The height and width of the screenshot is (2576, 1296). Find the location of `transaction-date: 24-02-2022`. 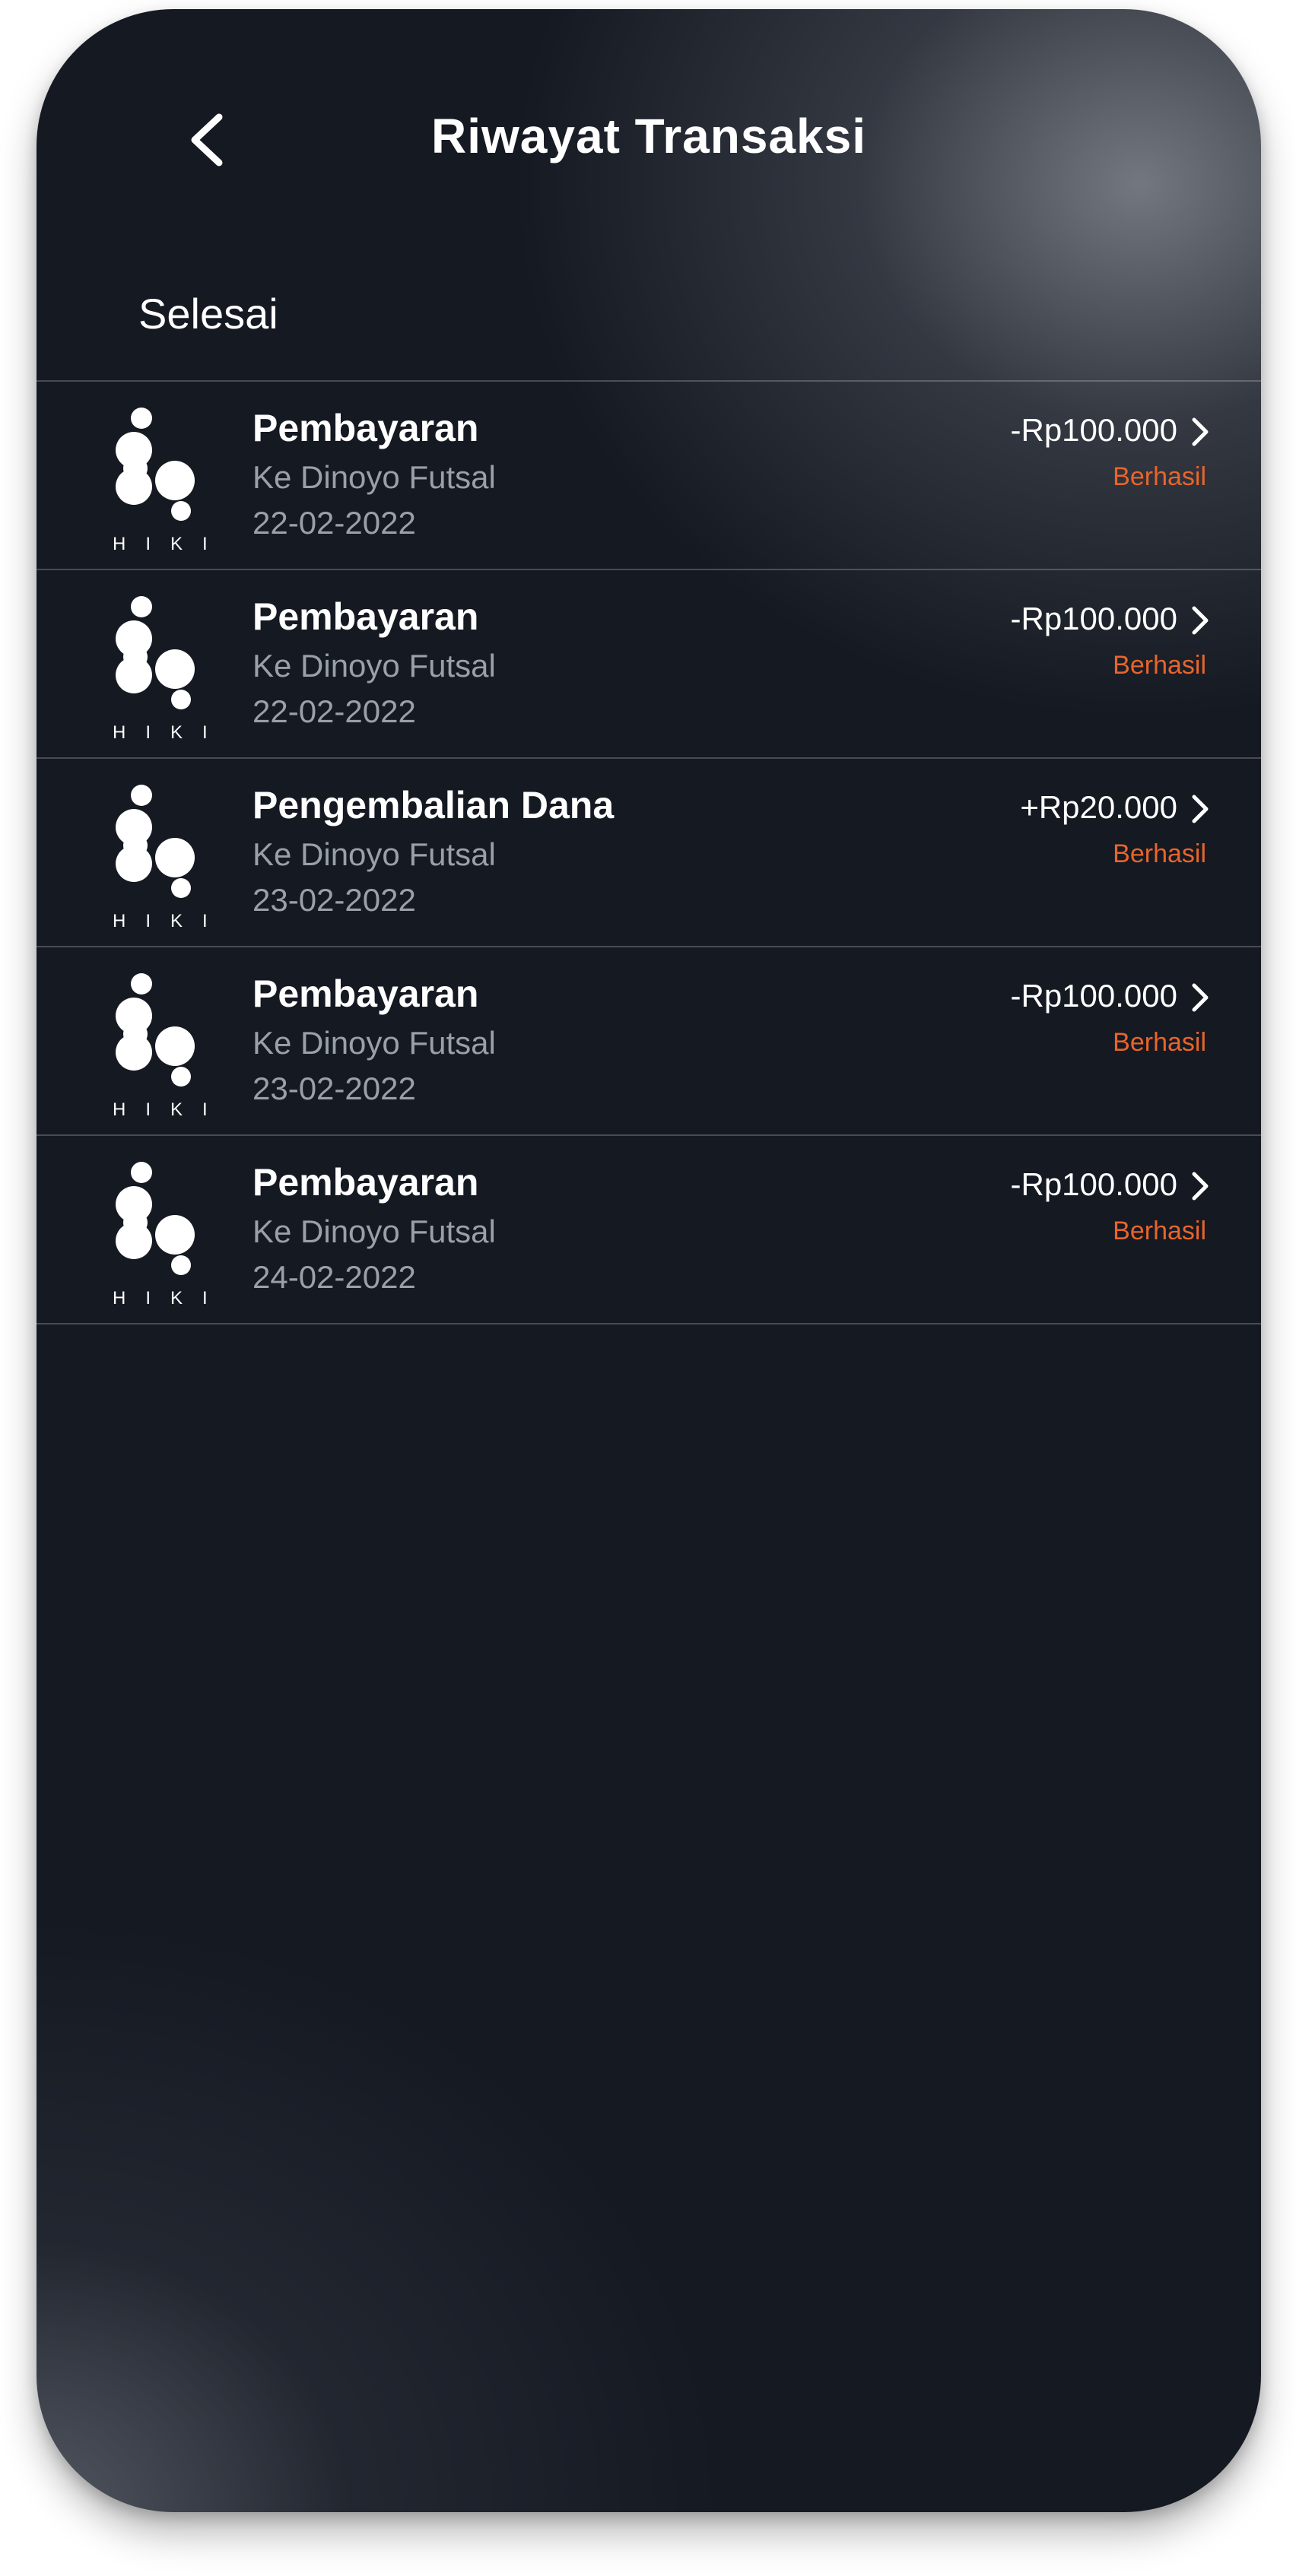

transaction-date: 24-02-2022 is located at coordinates (334, 1277).